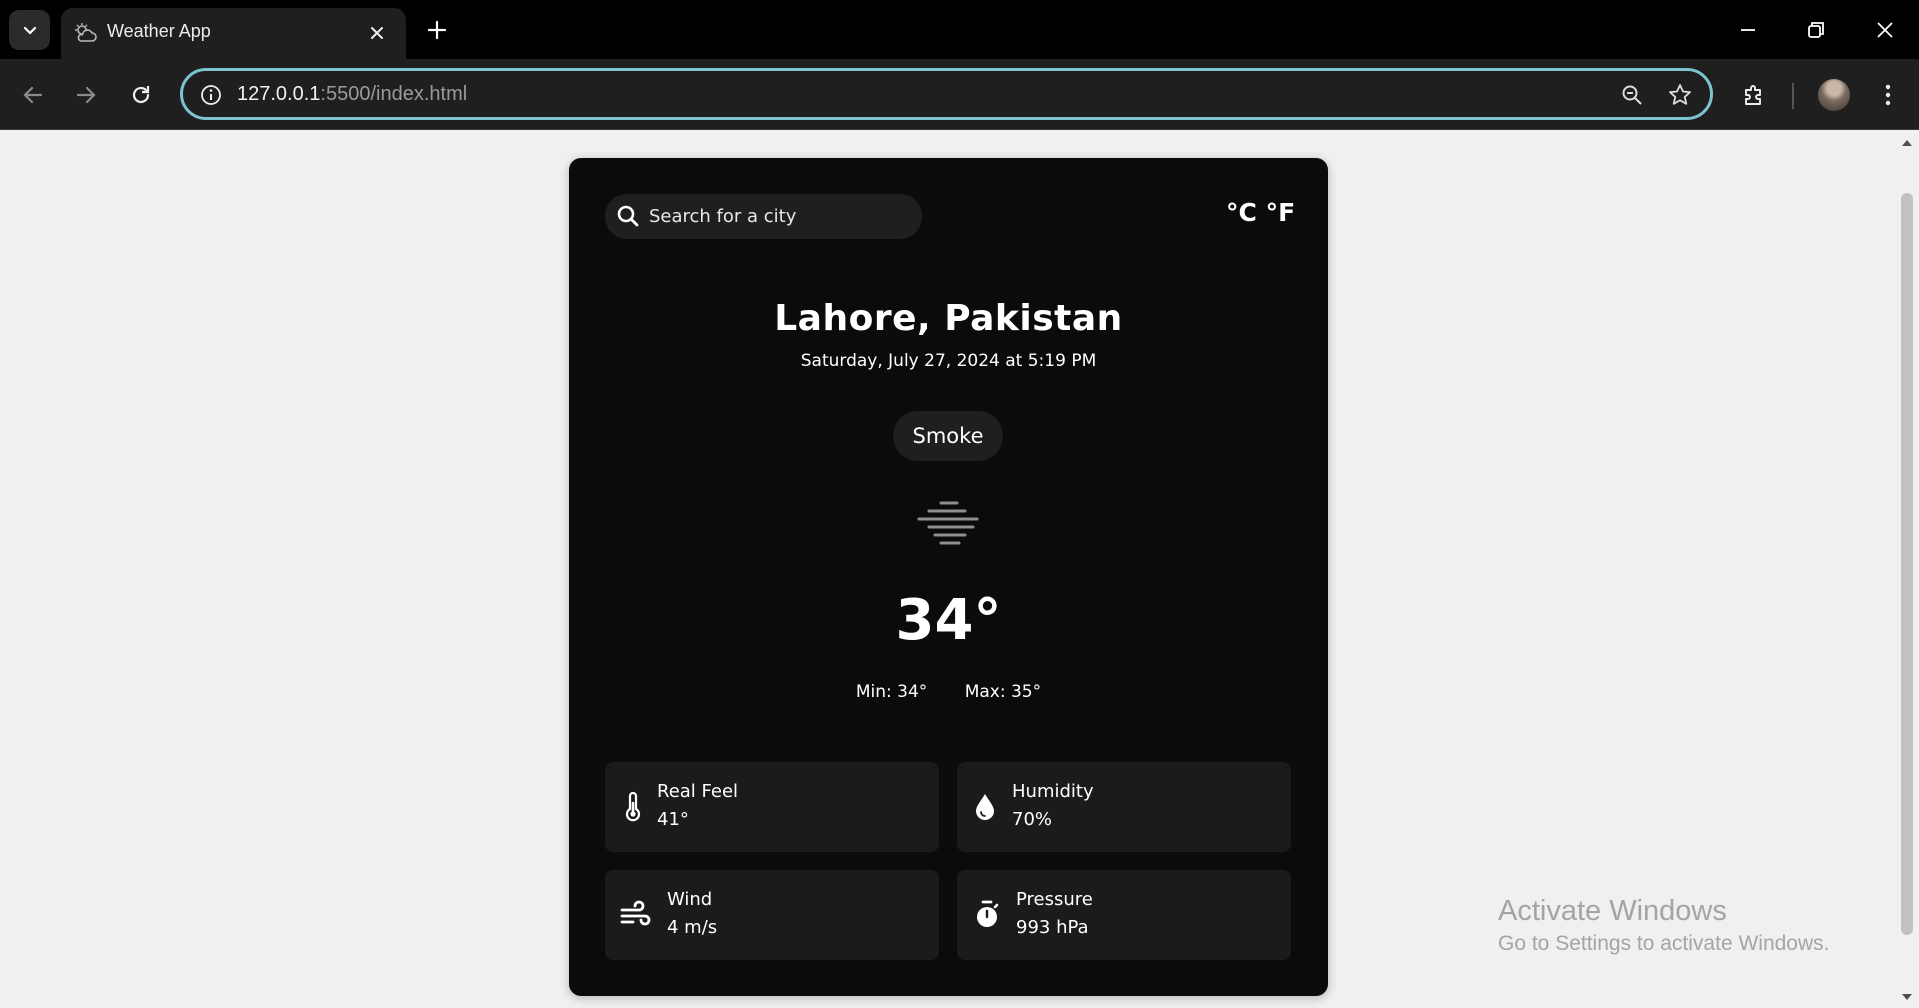 The image size is (1919, 1008). What do you see at coordinates (690, 899) in the screenshot?
I see `wind-label: Wind` at bounding box center [690, 899].